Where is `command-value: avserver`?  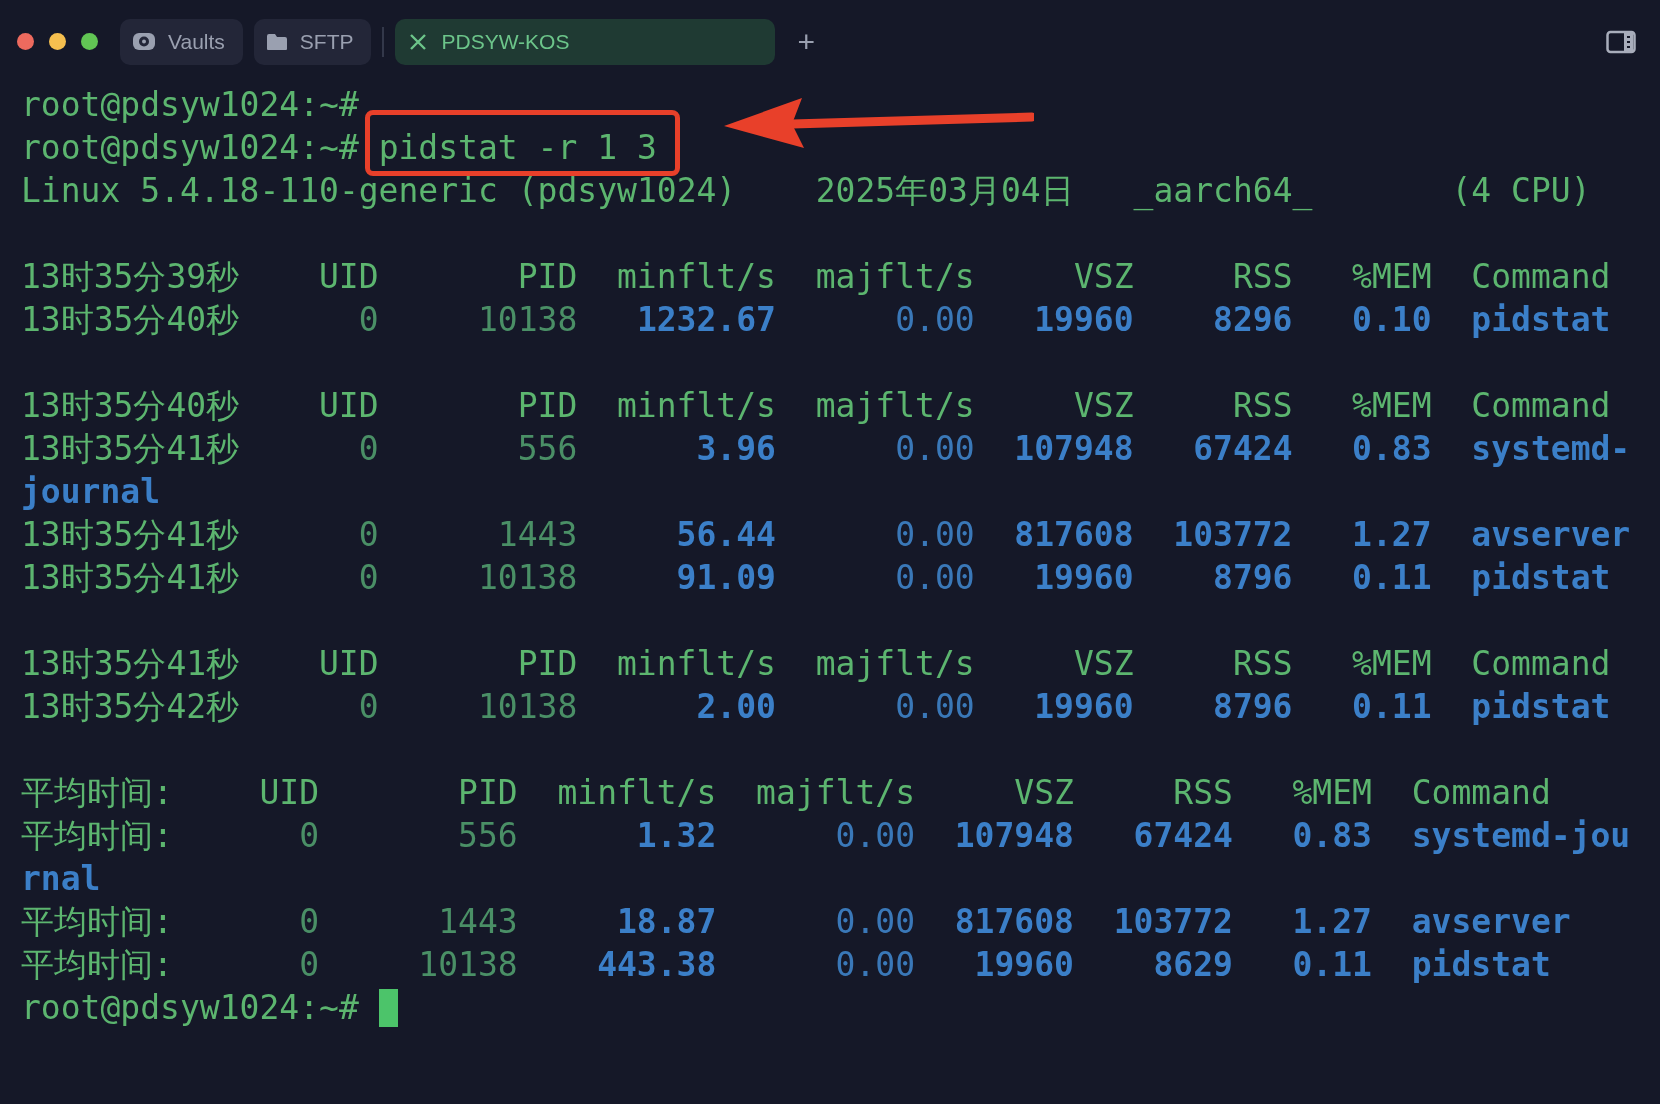 command-value: avserver is located at coordinates (1551, 535).